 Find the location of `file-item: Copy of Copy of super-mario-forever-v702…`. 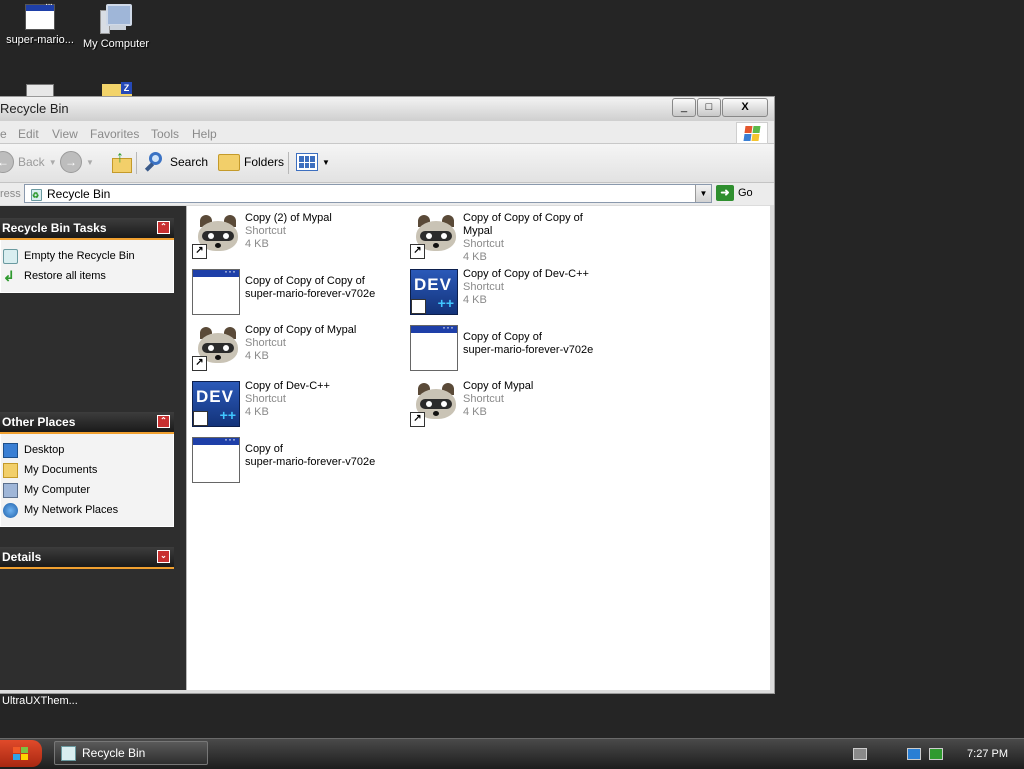

file-item: Copy of Copy of super-mario-forever-v702… is located at coordinates (510, 347).